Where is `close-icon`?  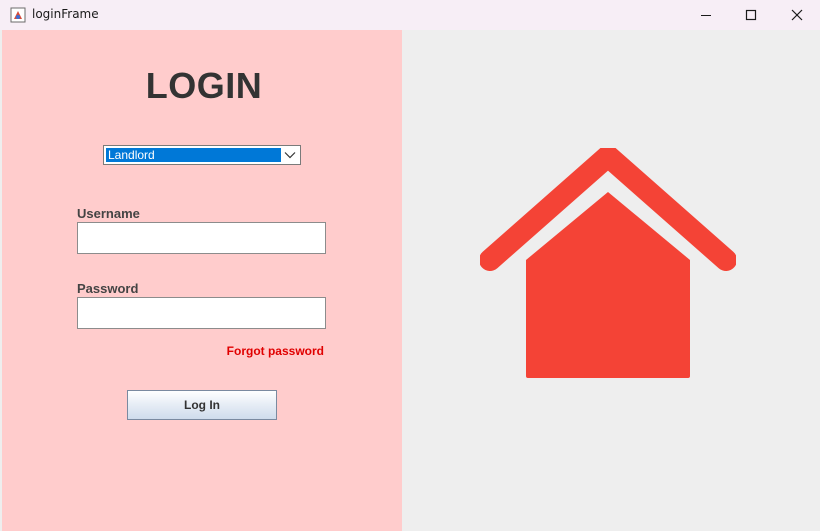
close-icon is located at coordinates (797, 15).